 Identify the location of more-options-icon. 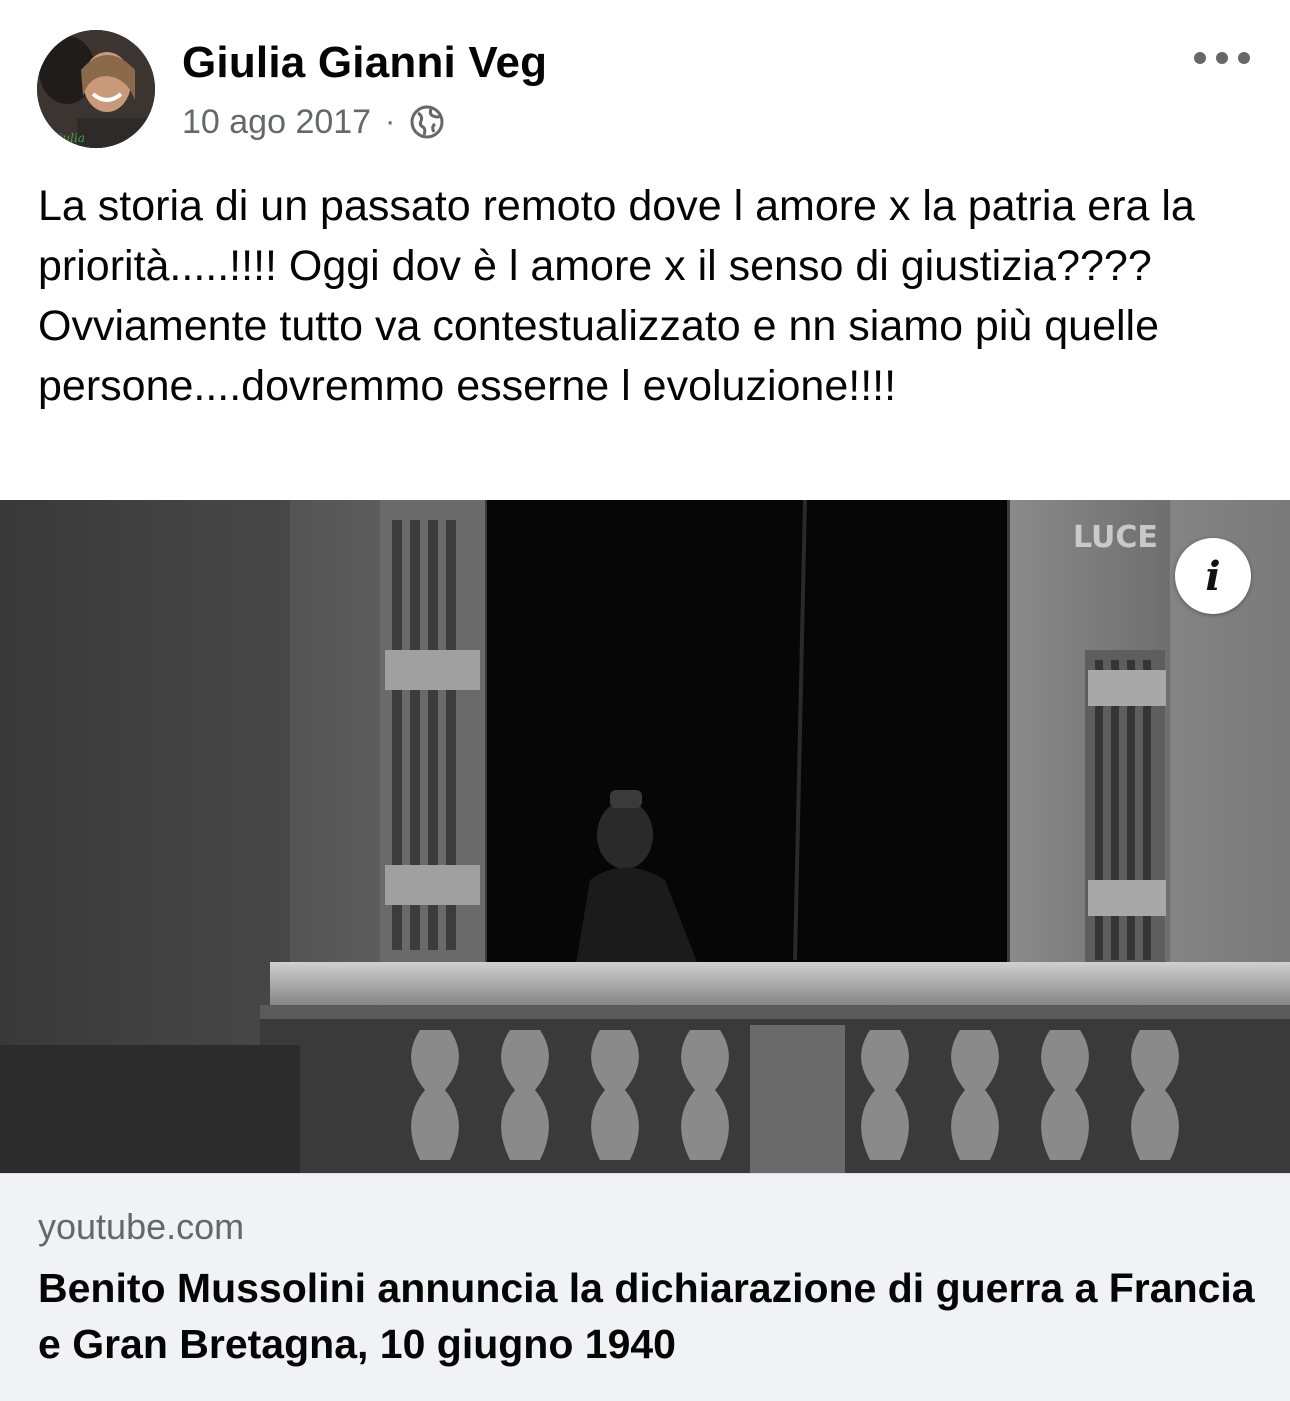
(1222, 58).